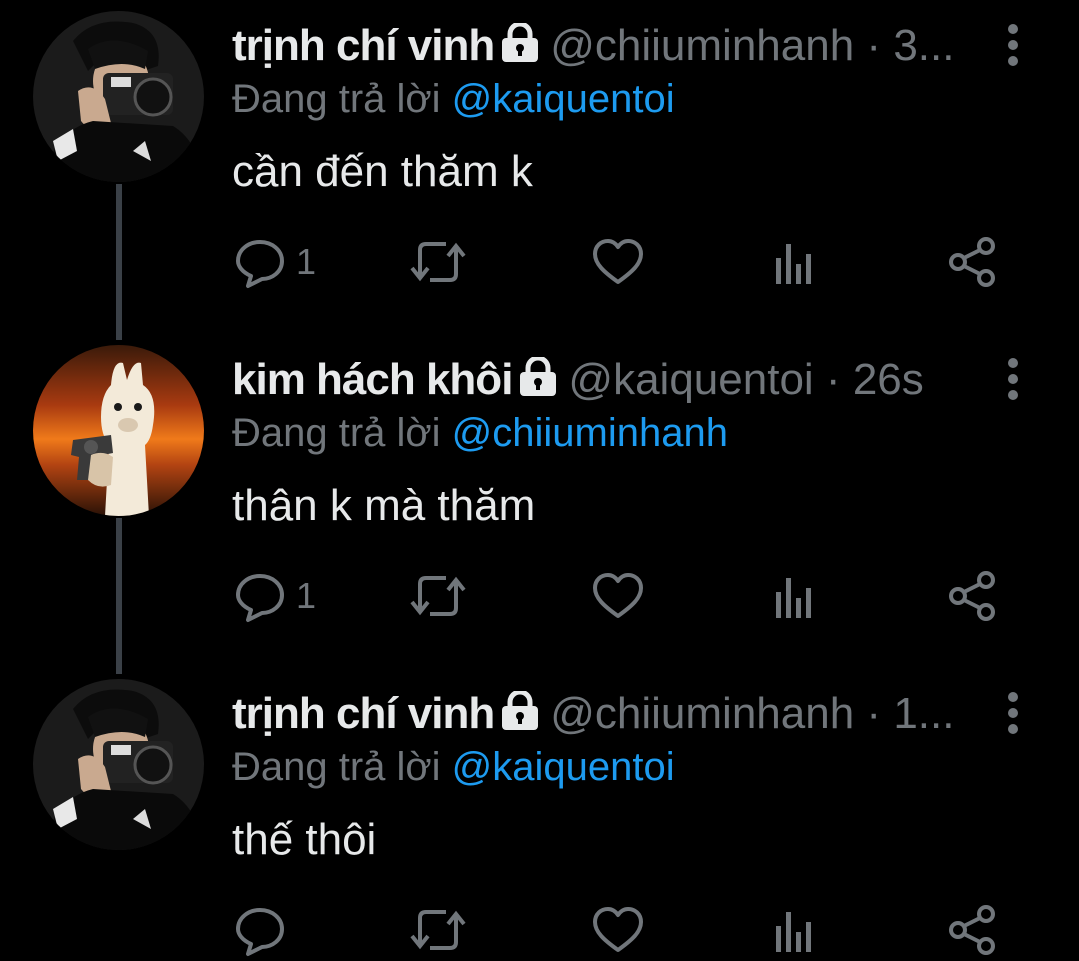  I want to click on display-name: kim hách khôi, so click(372, 379).